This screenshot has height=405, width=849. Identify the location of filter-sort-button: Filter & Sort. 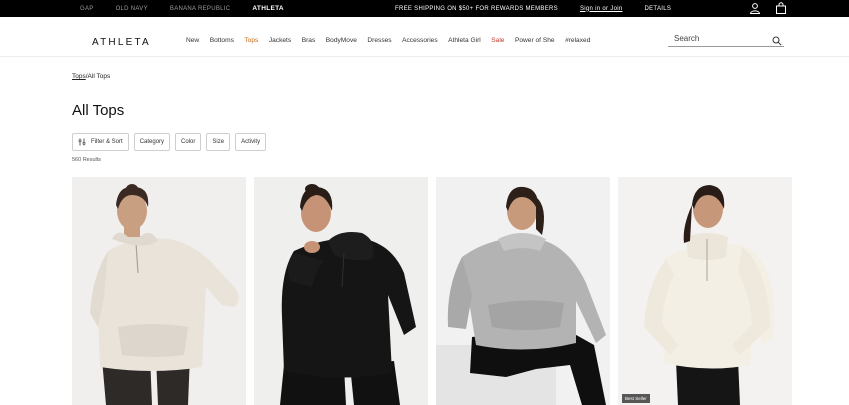
(100, 142).